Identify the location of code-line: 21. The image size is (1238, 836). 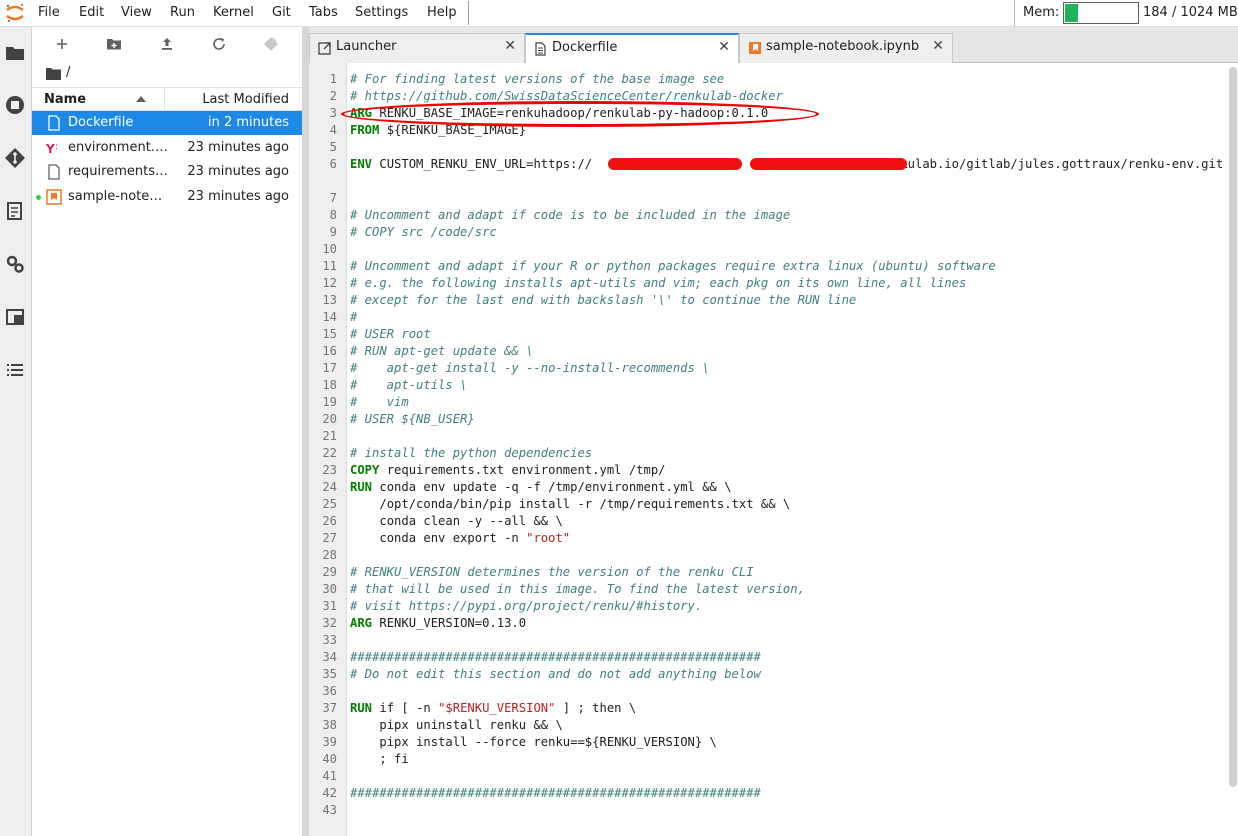
(773, 436).